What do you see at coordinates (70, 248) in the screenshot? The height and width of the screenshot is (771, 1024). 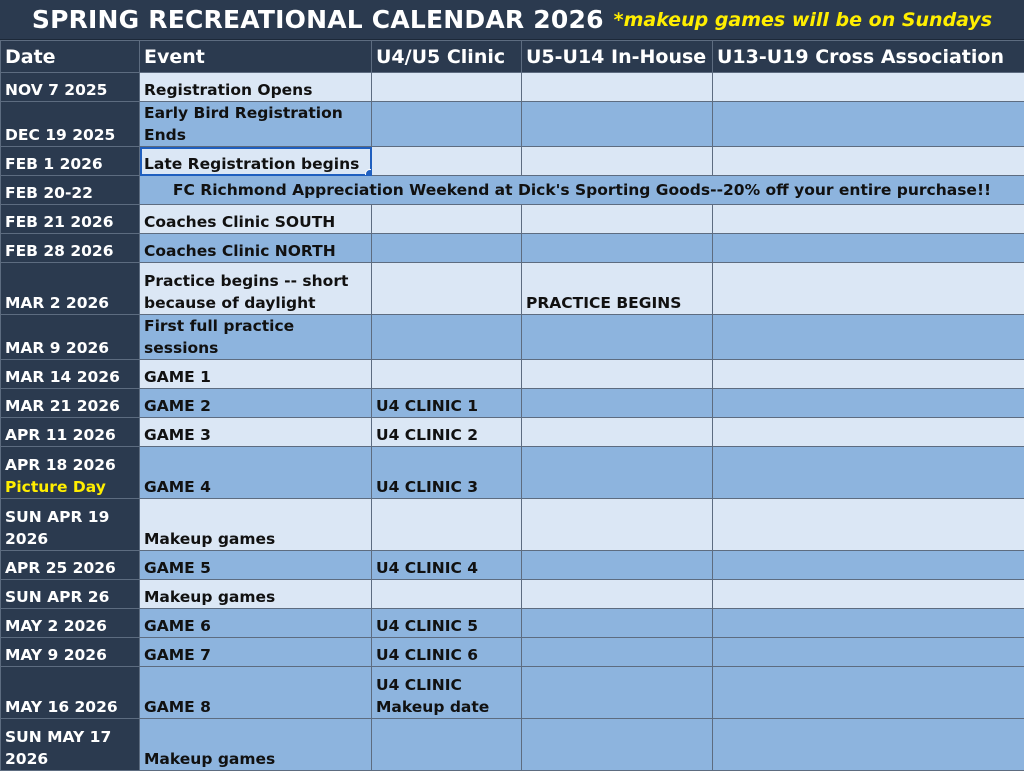 I see `date-cell: FEB 28 2026` at bounding box center [70, 248].